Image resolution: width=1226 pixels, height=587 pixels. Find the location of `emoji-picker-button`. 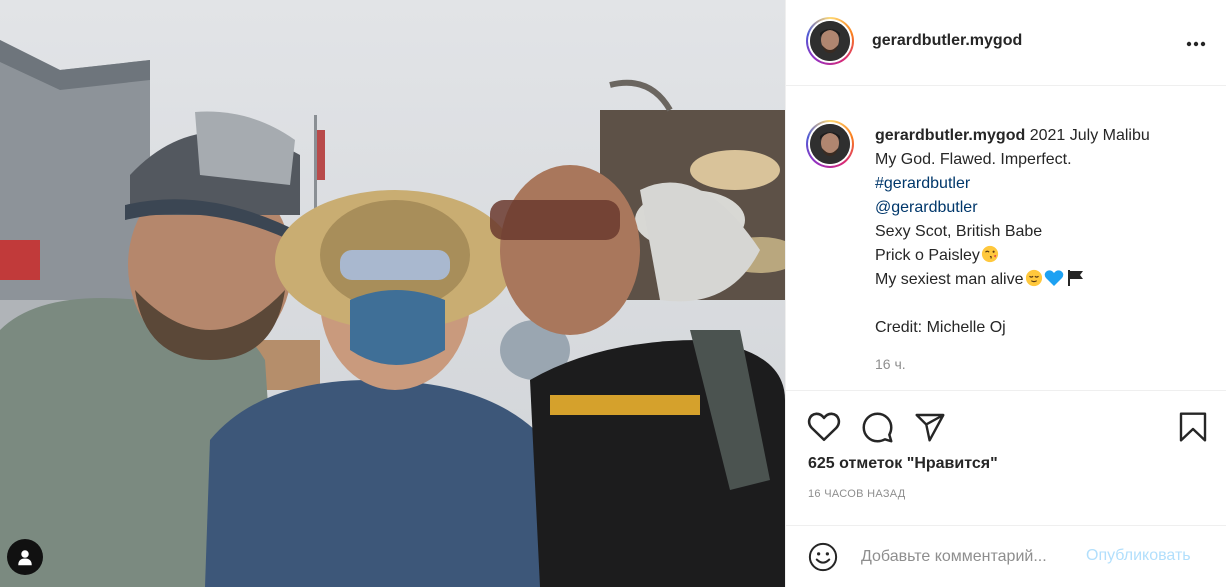

emoji-picker-button is located at coordinates (823, 559).